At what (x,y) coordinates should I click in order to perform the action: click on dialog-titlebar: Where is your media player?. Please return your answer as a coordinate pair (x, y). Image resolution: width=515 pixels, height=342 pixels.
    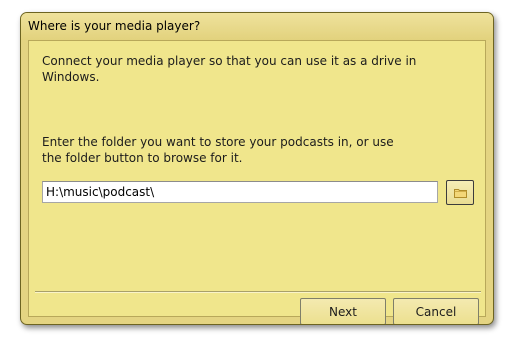
    Looking at the image, I should click on (257, 26).